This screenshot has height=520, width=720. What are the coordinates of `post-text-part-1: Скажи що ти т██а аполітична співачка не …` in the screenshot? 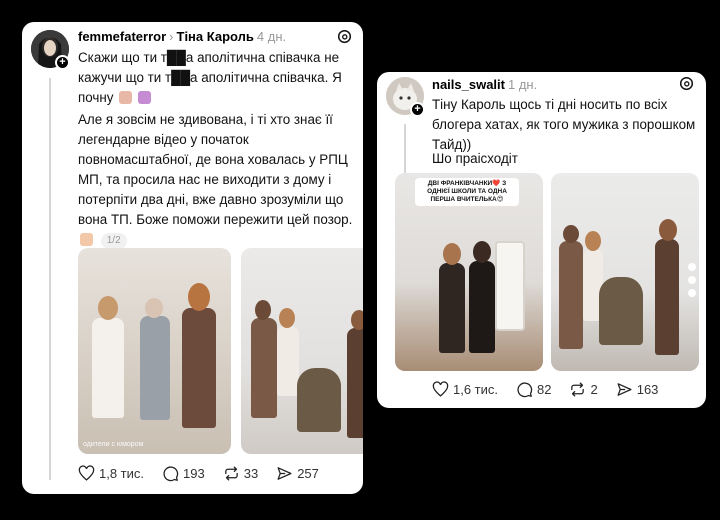 It's located at (218, 78).